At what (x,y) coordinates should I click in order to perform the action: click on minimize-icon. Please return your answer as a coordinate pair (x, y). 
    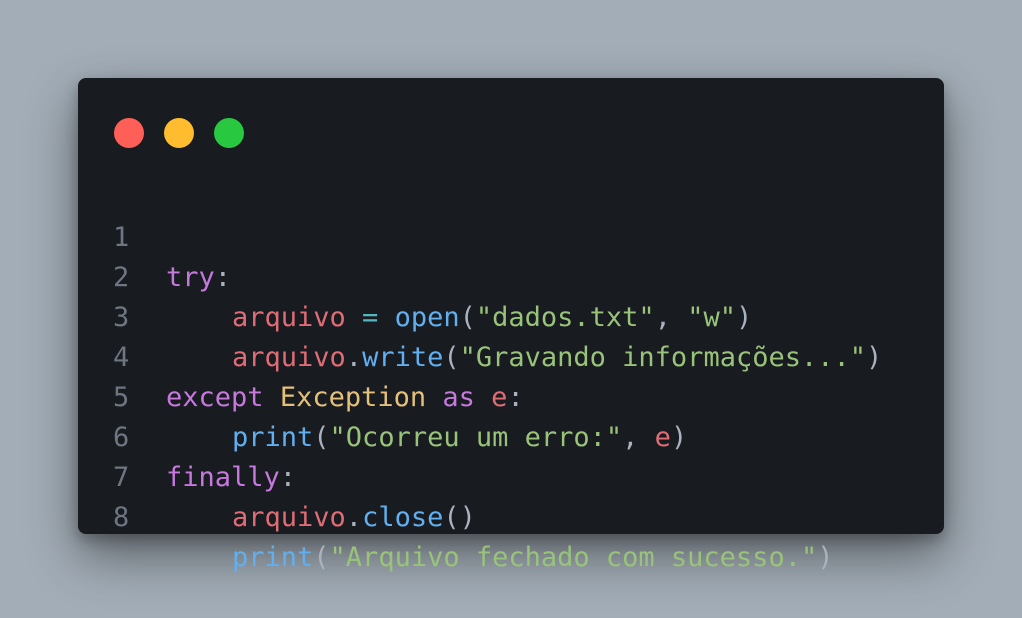
    Looking at the image, I should click on (179, 133).